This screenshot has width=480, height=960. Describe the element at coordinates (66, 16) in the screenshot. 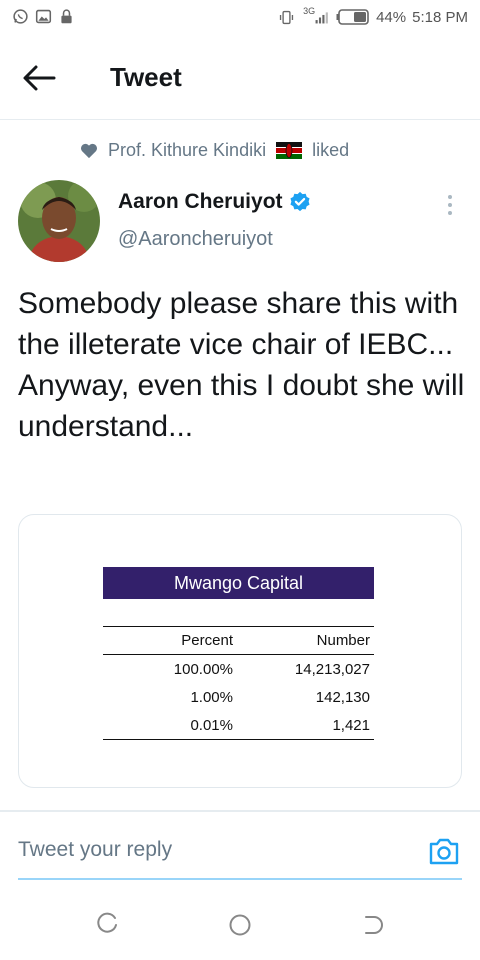

I see `lock-icon` at that location.